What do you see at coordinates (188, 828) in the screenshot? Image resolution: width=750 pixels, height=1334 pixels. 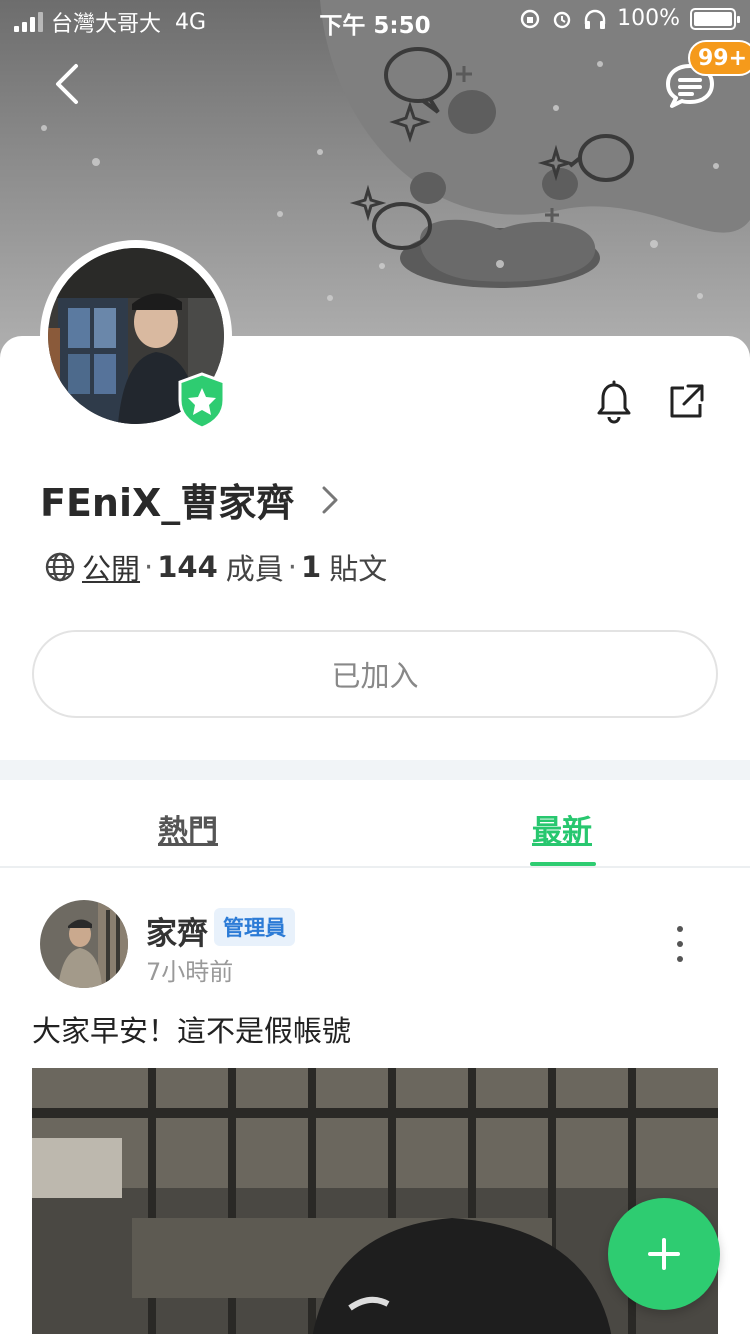 I see `tab-hot: 熱門` at bounding box center [188, 828].